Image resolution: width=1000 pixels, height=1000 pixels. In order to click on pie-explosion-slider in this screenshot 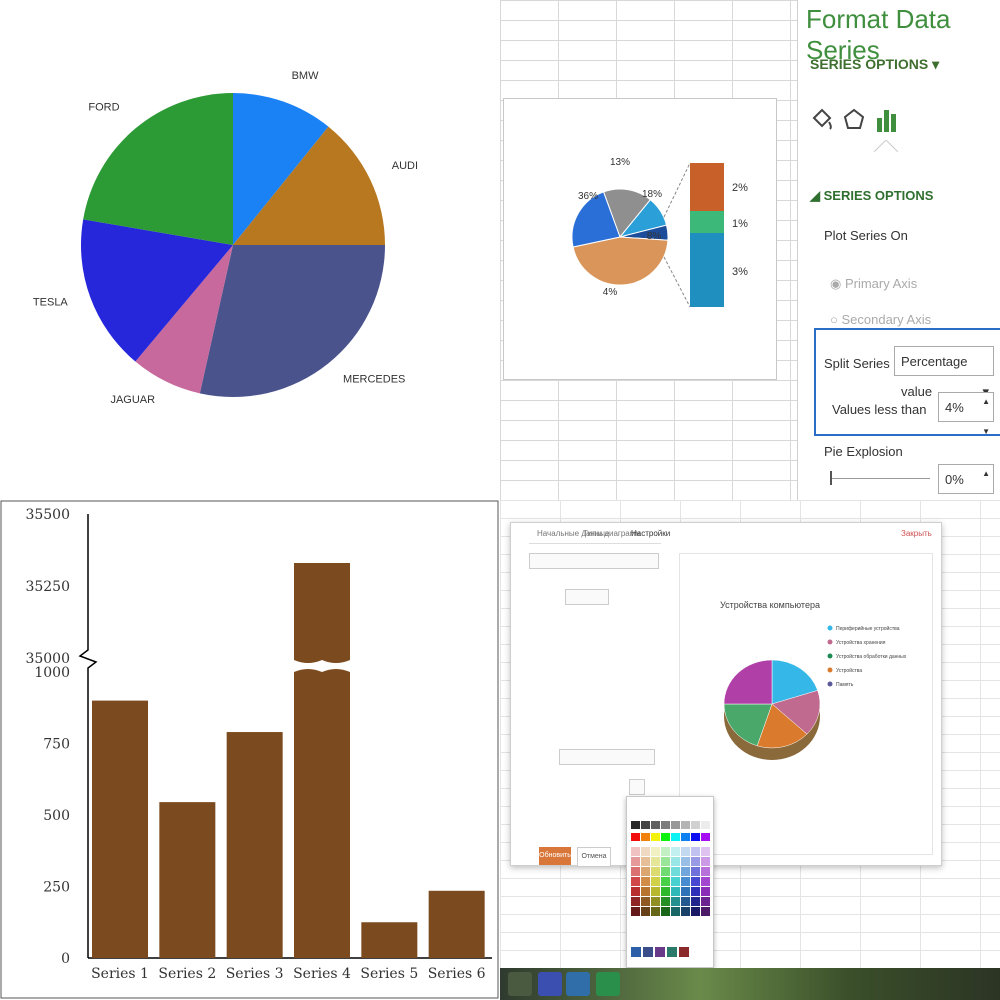, I will do `click(880, 478)`.